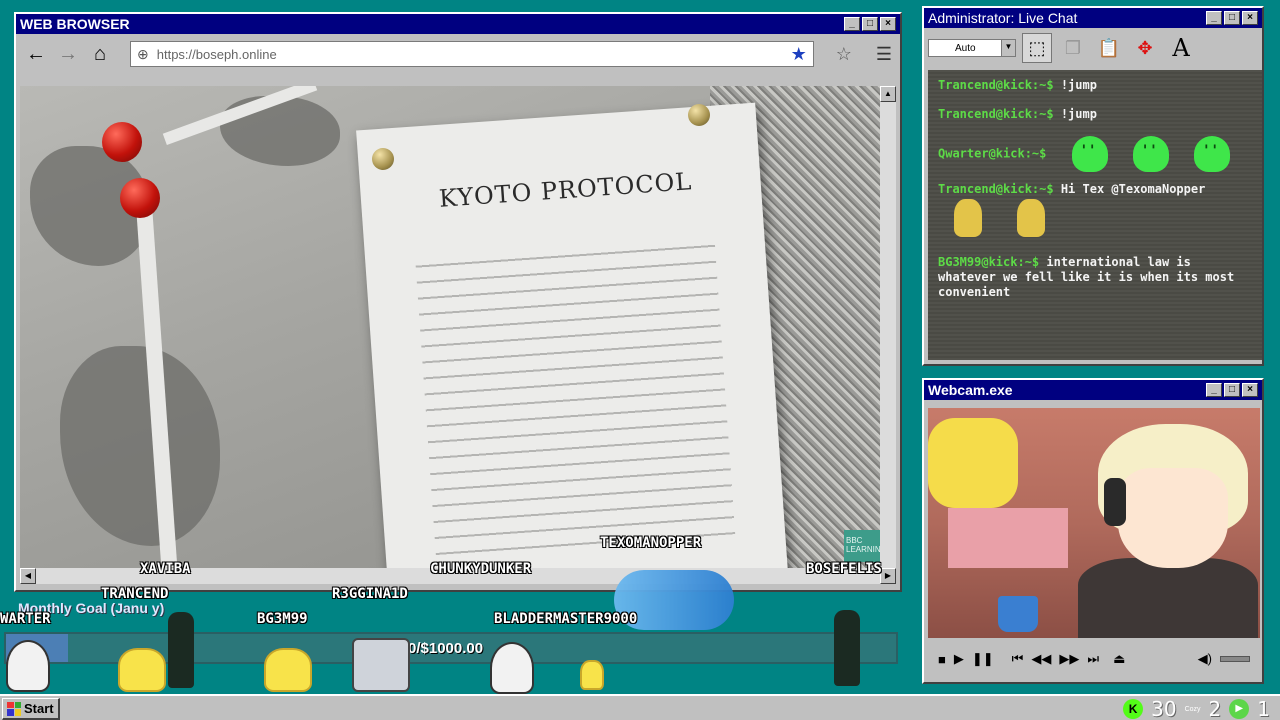 The image size is (1280, 720). I want to click on viewer-name: BLADDERMASTER9000, so click(566, 619).